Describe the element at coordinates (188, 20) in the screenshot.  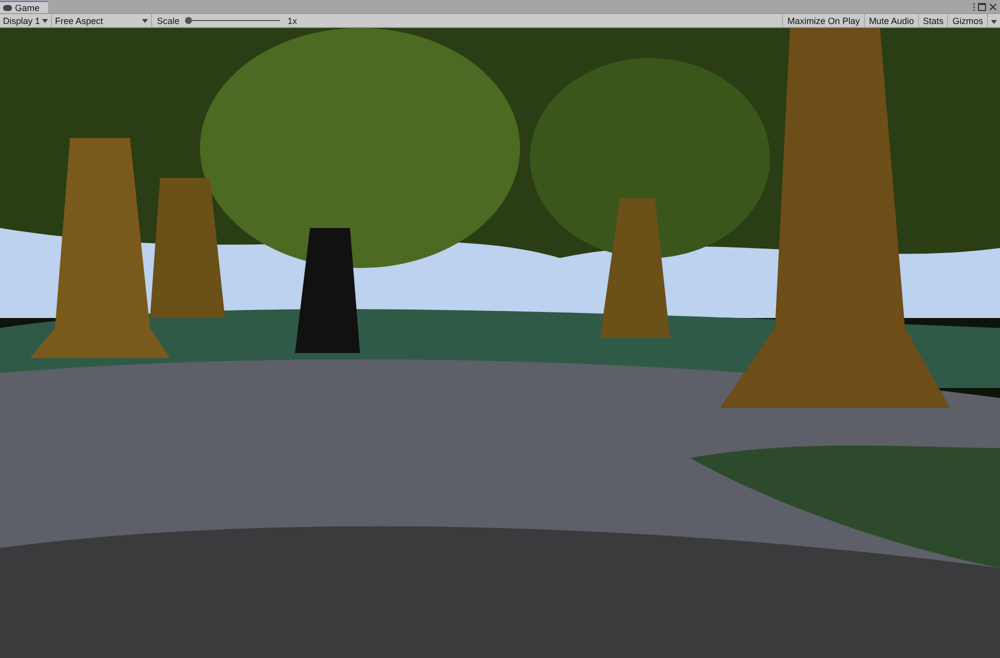
I see `scale-slider-thumb` at that location.